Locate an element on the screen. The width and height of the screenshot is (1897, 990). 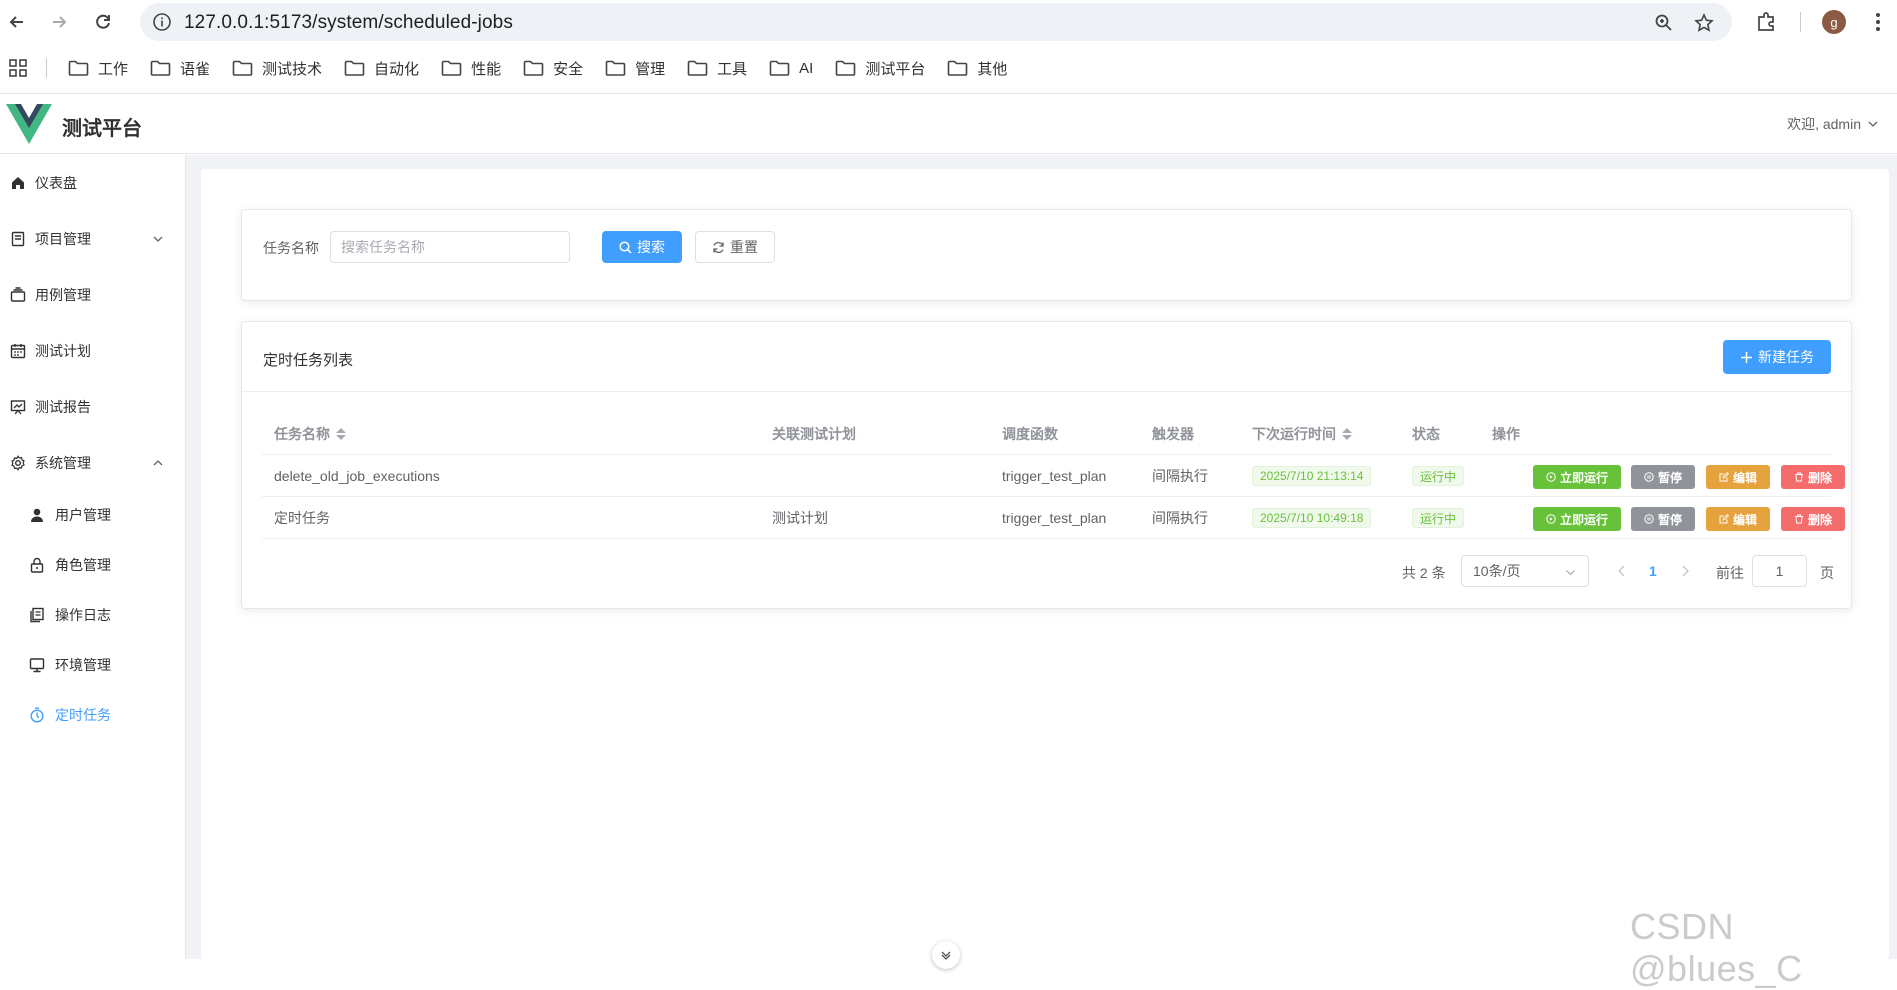
new-job-button: 新建任务 is located at coordinates (1777, 357).